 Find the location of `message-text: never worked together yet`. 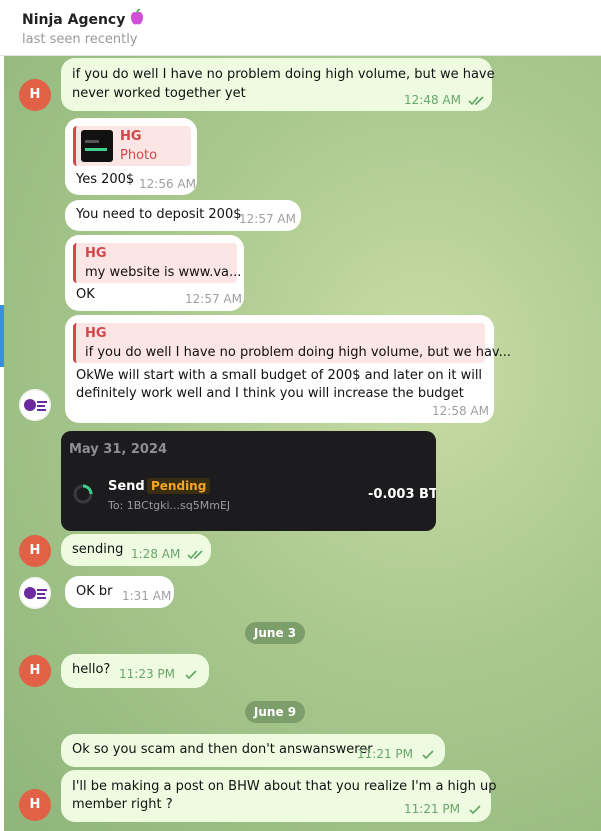

message-text: never worked together yet is located at coordinates (159, 93).